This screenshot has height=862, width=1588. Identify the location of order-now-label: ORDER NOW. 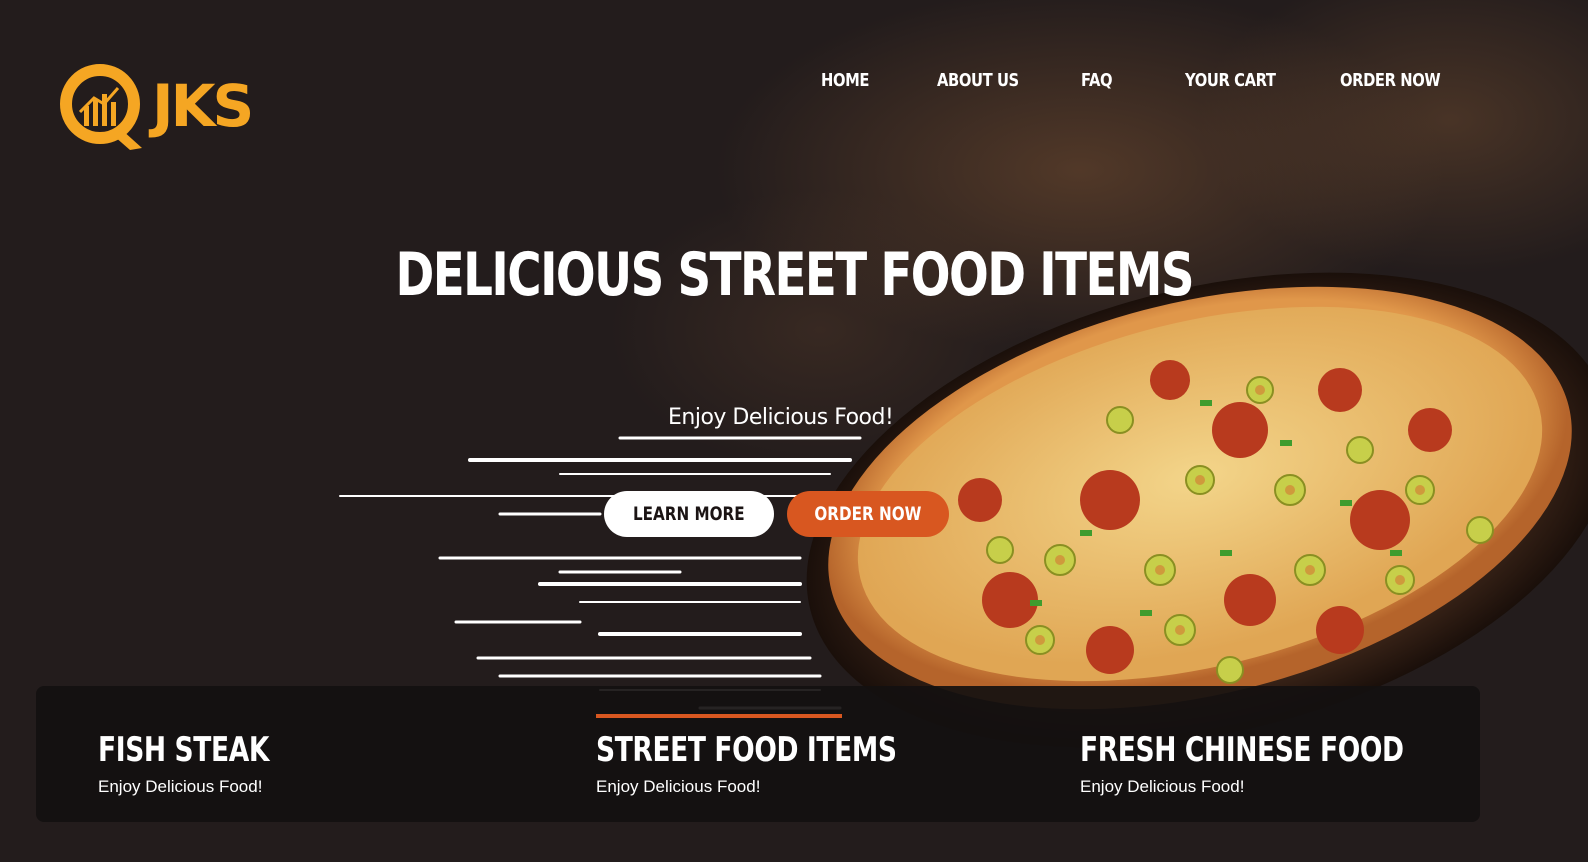
(868, 514).